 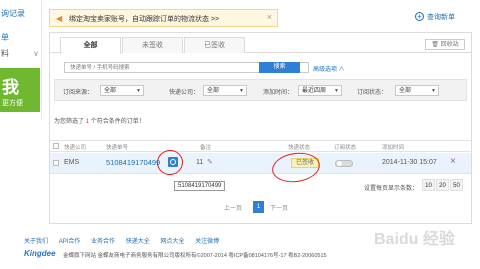 I want to click on footer-link-about: 关于我们, so click(x=36, y=242).